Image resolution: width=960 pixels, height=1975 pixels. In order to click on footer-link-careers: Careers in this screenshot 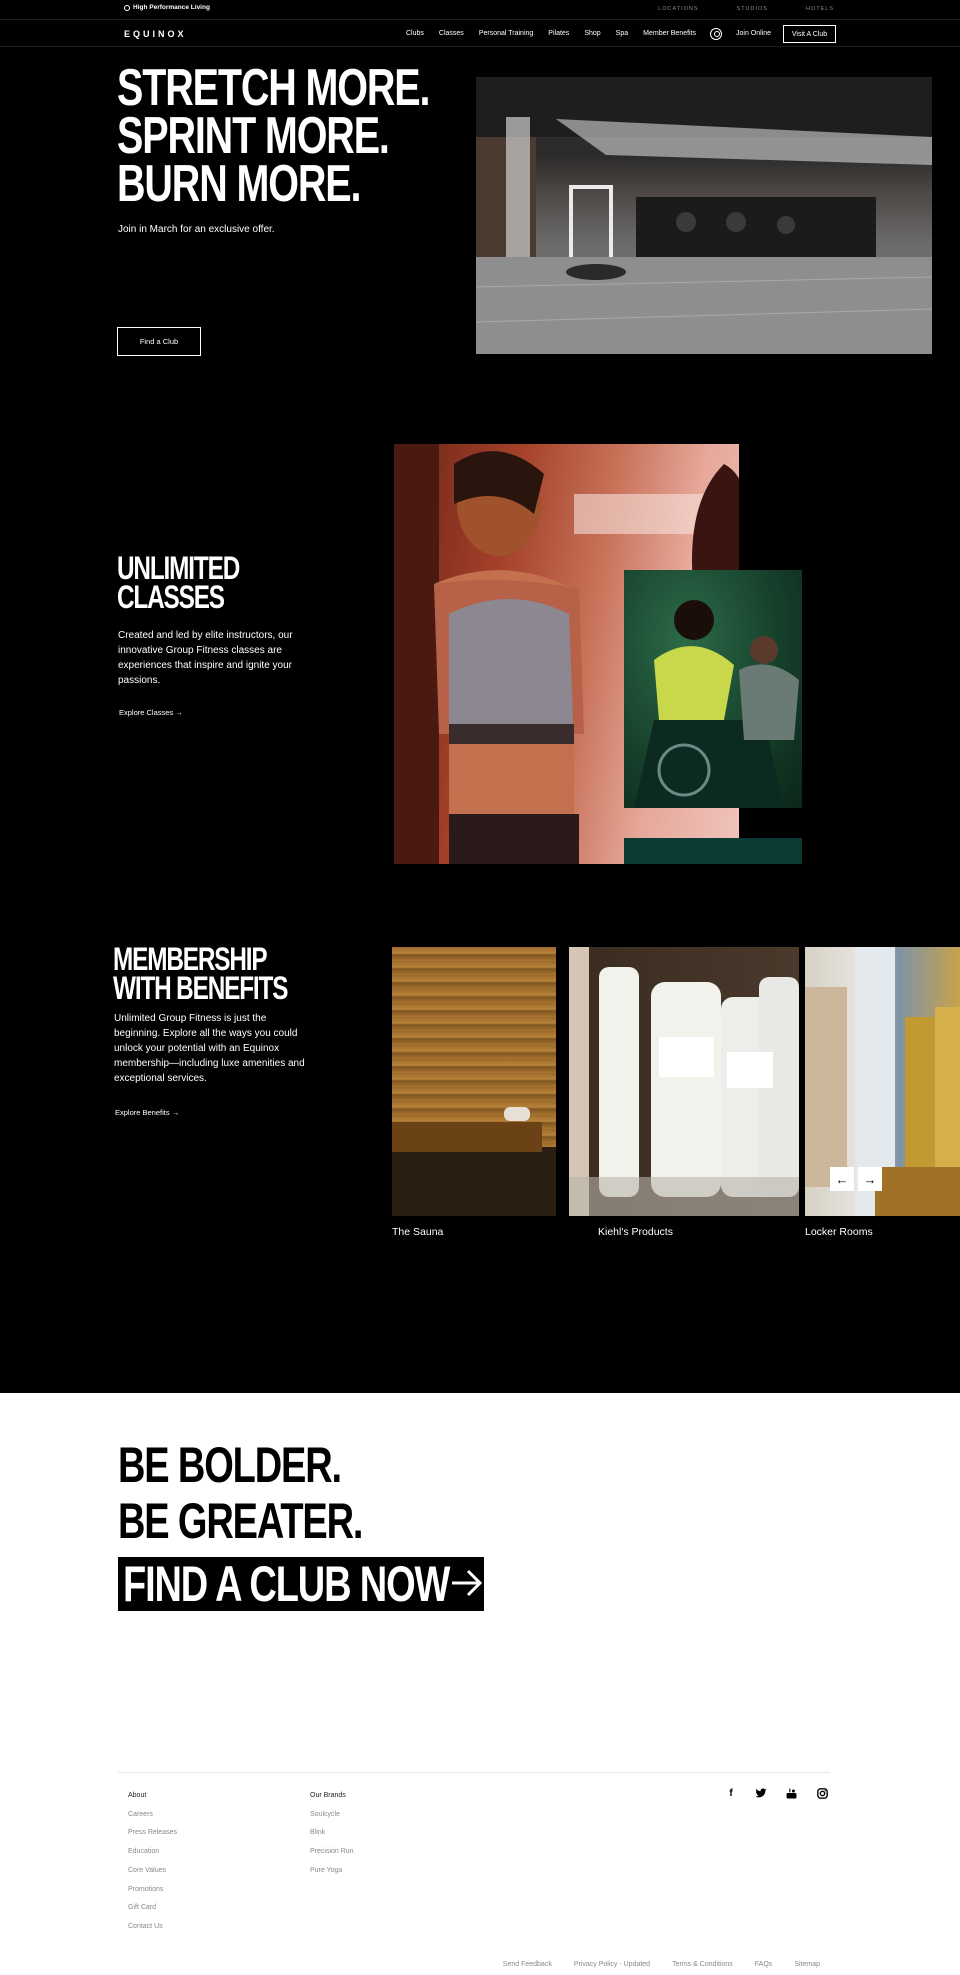, I will do `click(152, 1815)`.